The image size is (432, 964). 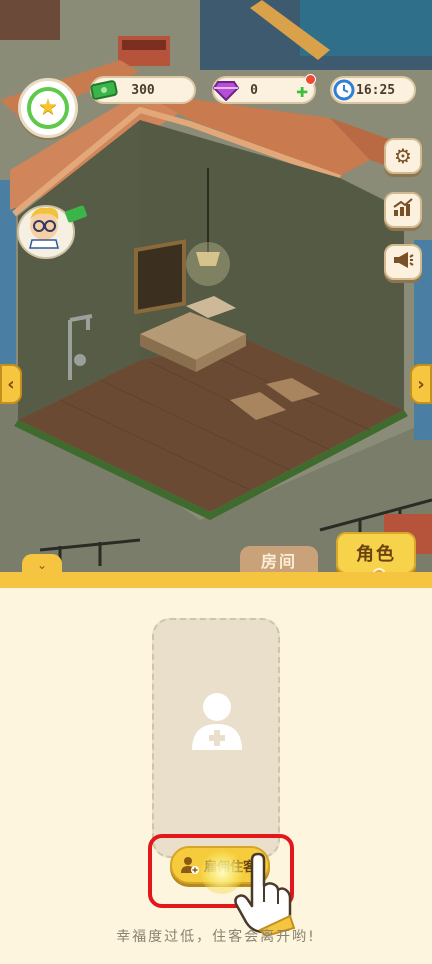 I want to click on gem-value: 0, so click(x=254, y=90).